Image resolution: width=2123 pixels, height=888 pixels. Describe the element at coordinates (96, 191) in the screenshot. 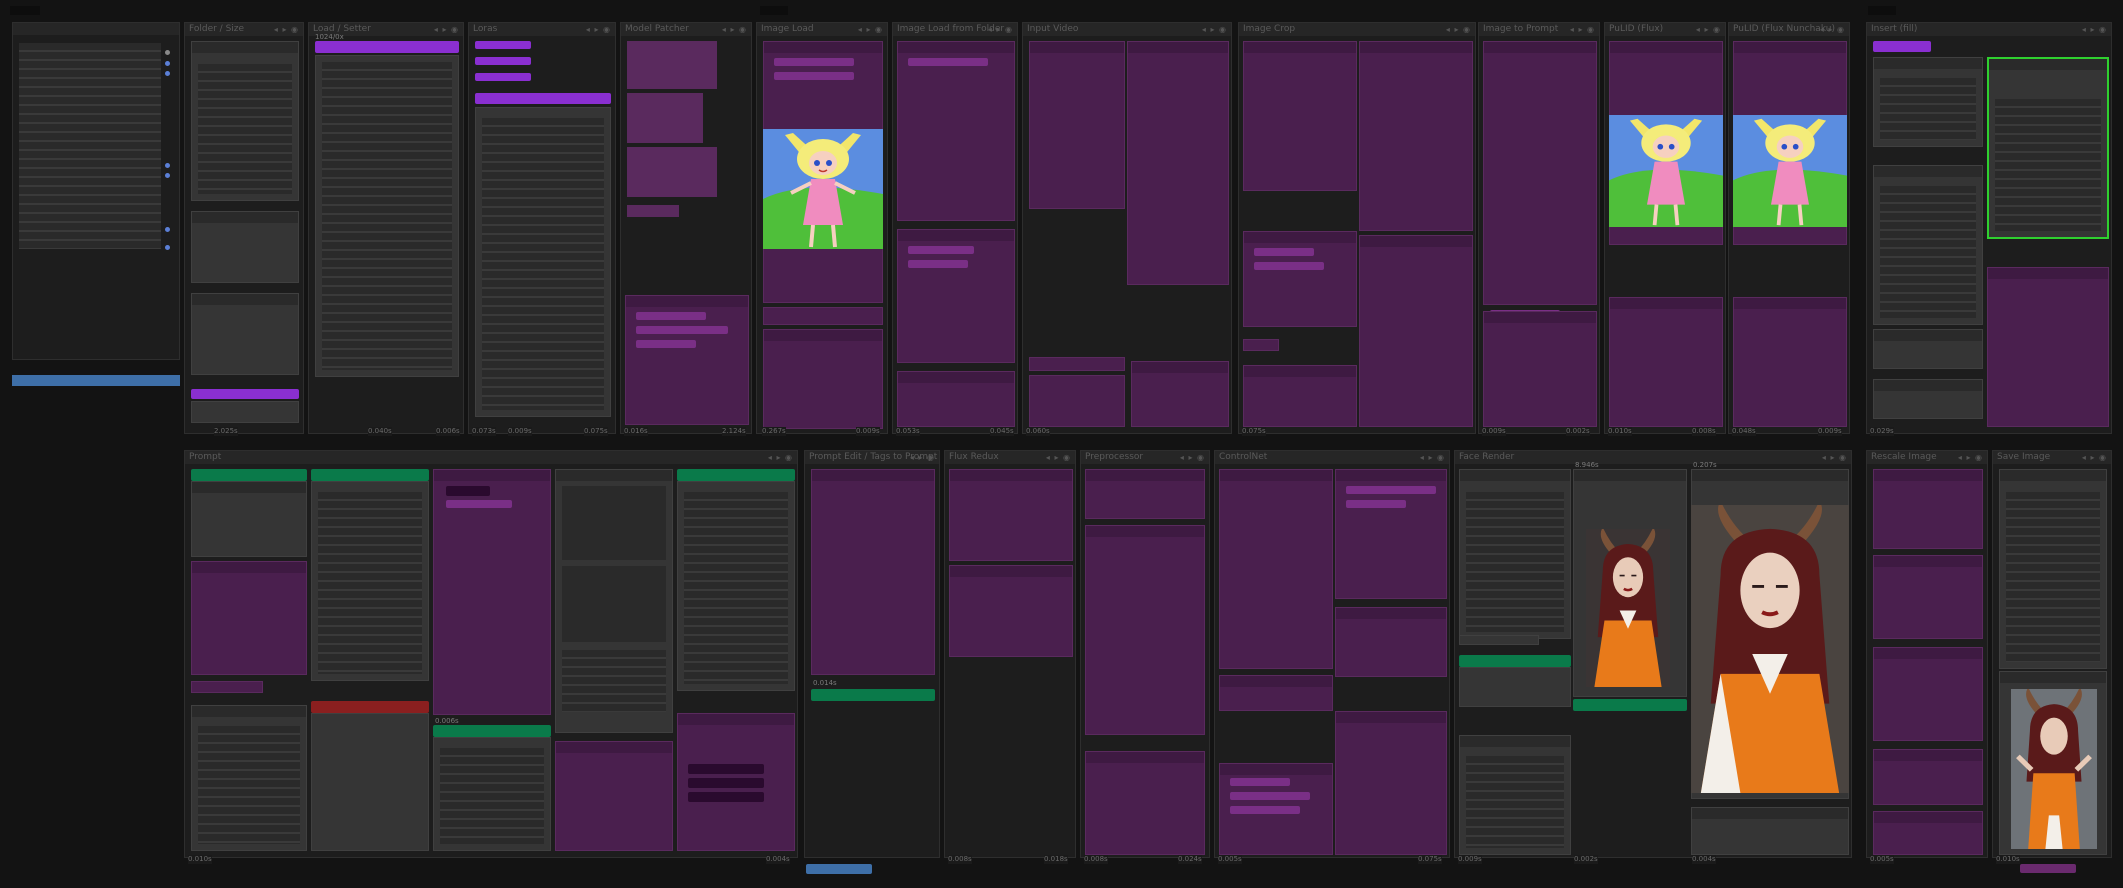

I see `settings-panel` at that location.